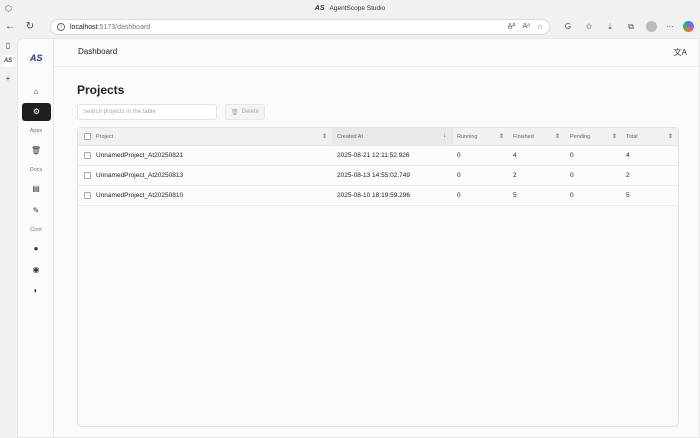  What do you see at coordinates (632, 136) in the screenshot?
I see `column-header-total: Total` at bounding box center [632, 136].